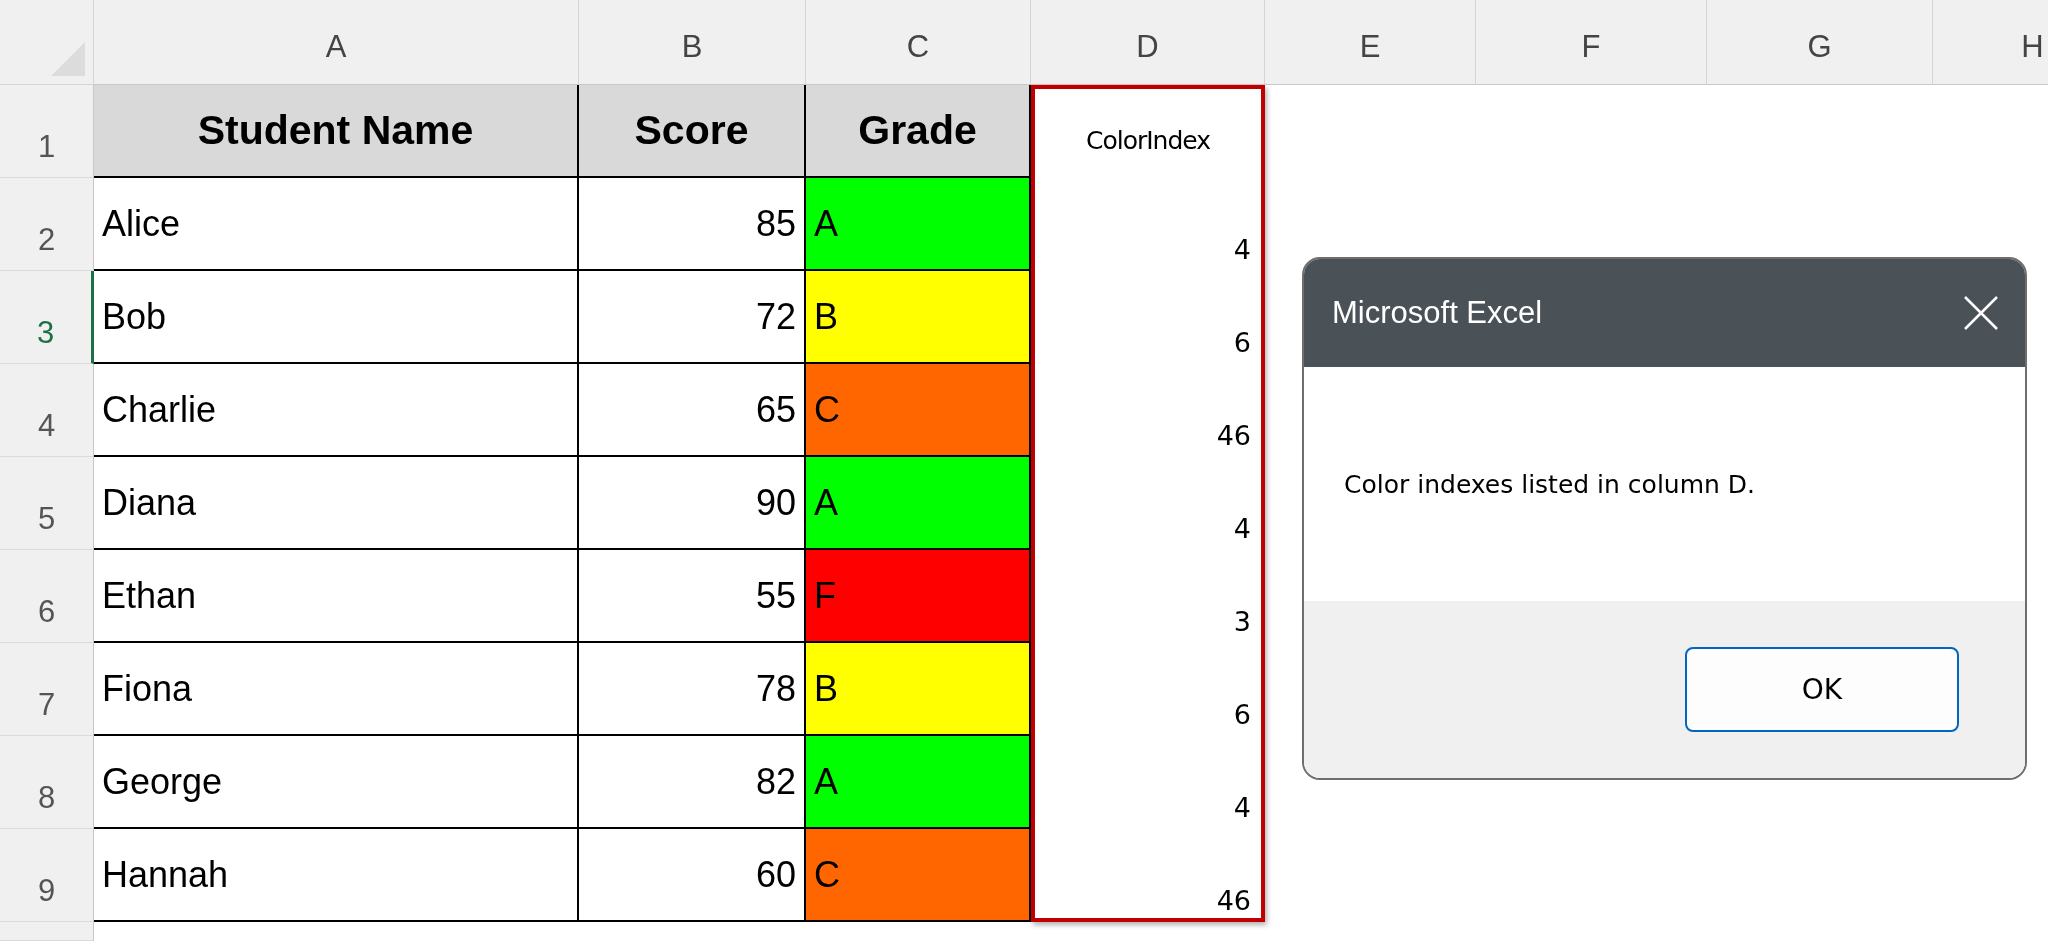 Image resolution: width=2048 pixels, height=941 pixels. What do you see at coordinates (47, 782) in the screenshot?
I see `row-header: 8` at bounding box center [47, 782].